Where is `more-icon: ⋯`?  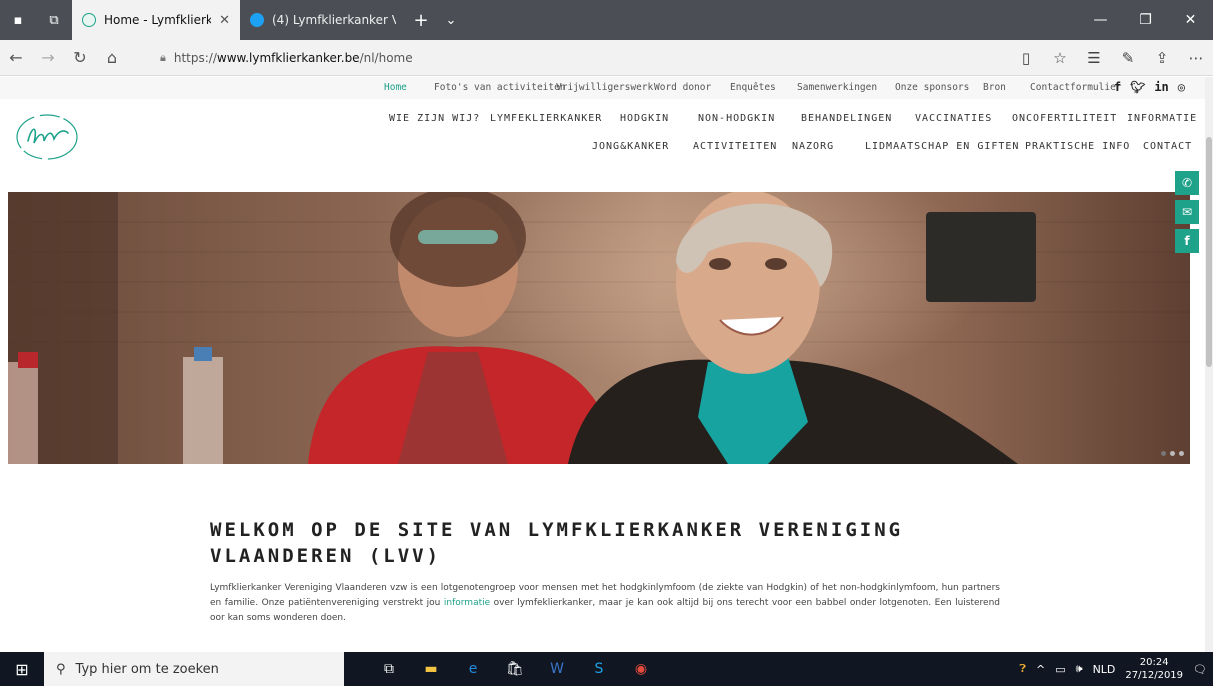 more-icon: ⋯ is located at coordinates (1196, 58).